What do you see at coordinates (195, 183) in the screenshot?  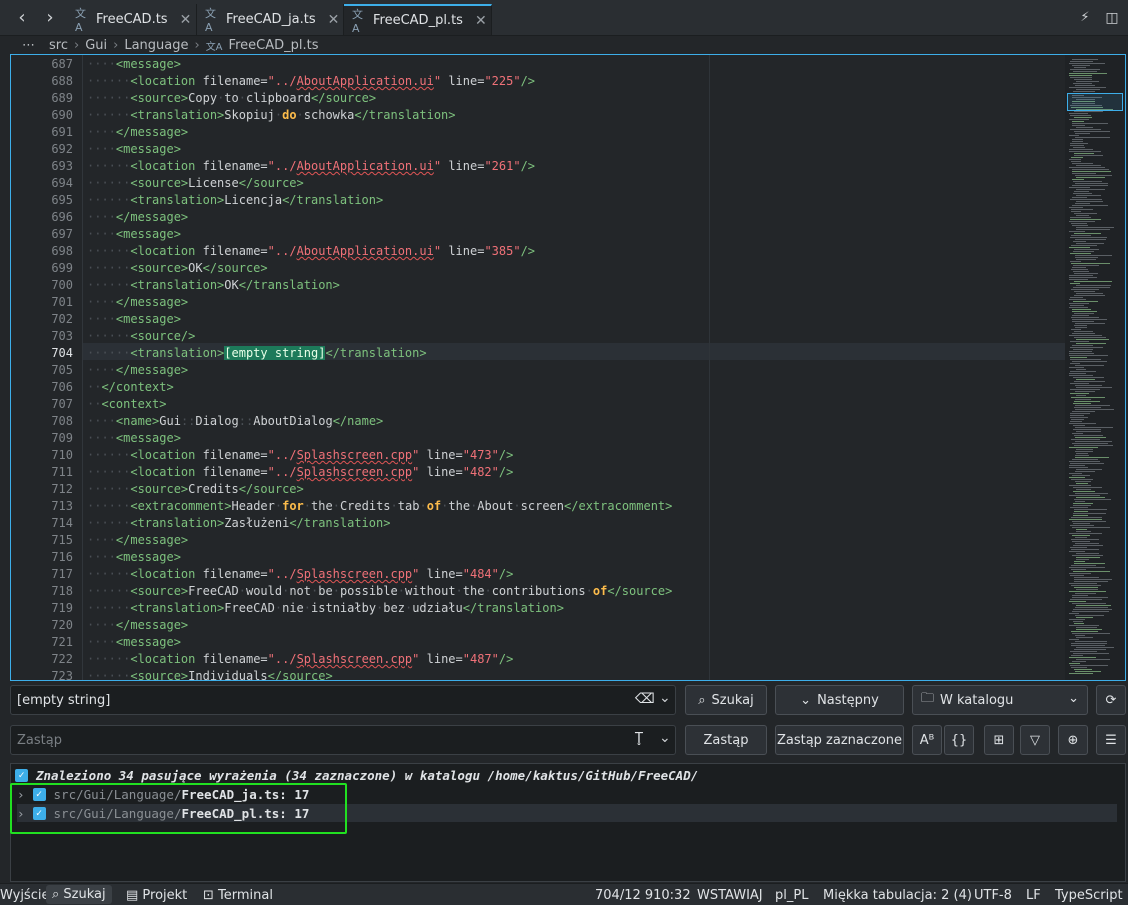 I see `code-line: ······<source>License</source>` at bounding box center [195, 183].